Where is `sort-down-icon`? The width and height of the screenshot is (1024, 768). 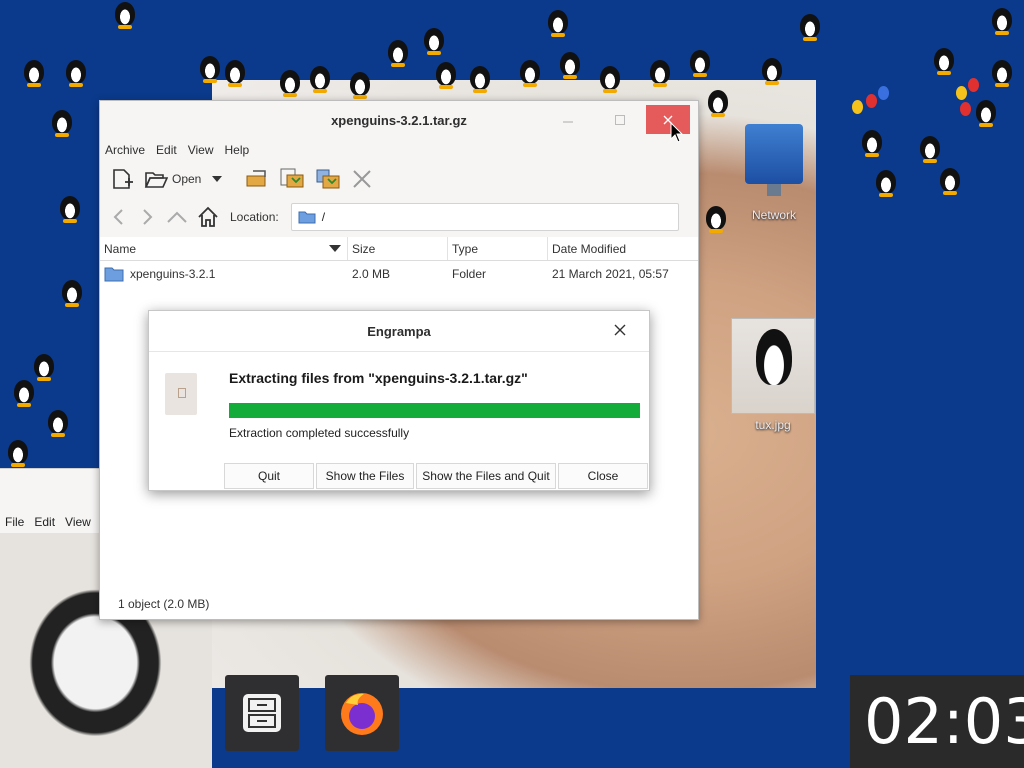 sort-down-icon is located at coordinates (335, 248).